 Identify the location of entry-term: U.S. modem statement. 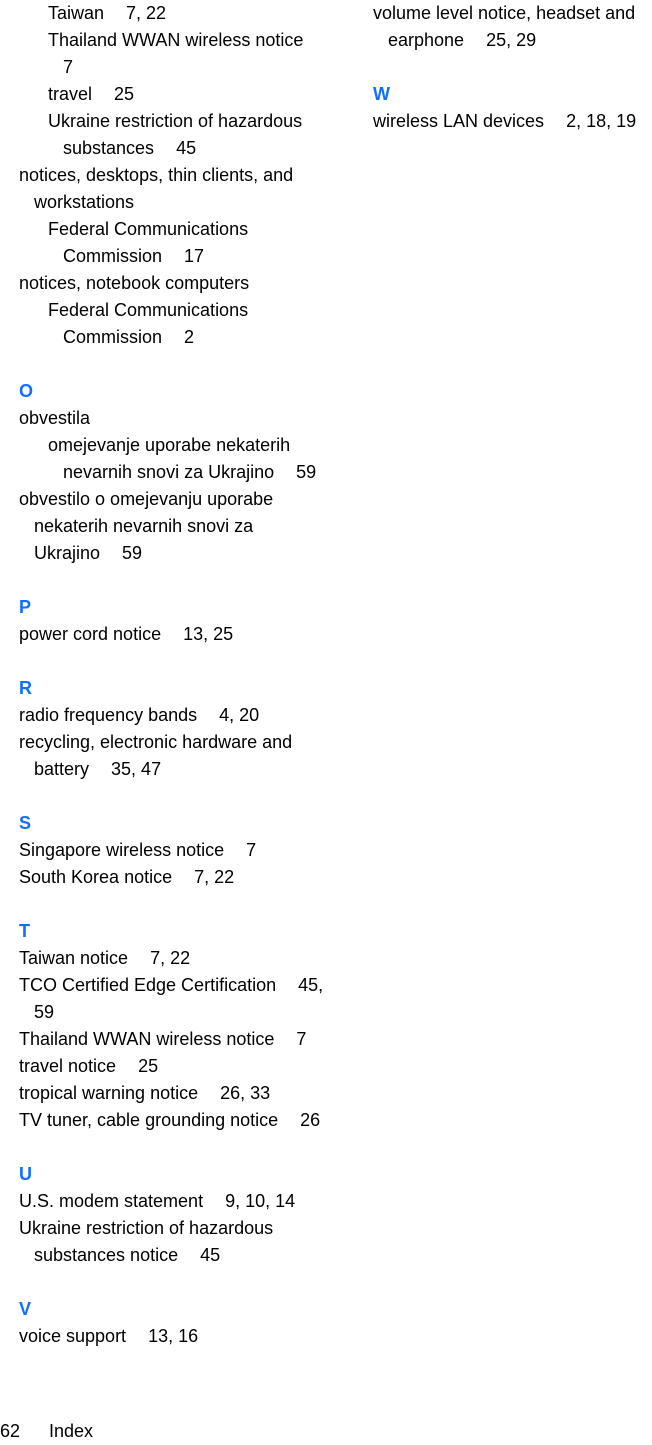
(111, 1201).